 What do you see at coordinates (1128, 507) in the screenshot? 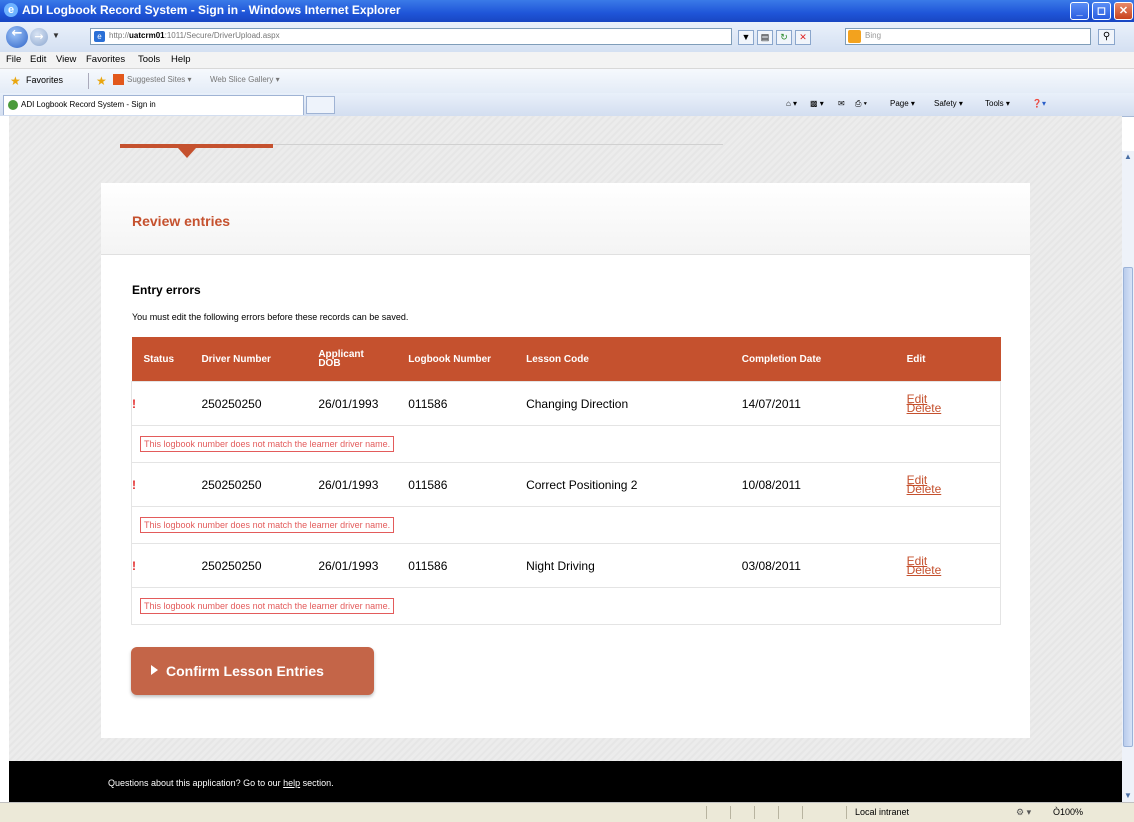
I see `scroll-thumb` at bounding box center [1128, 507].